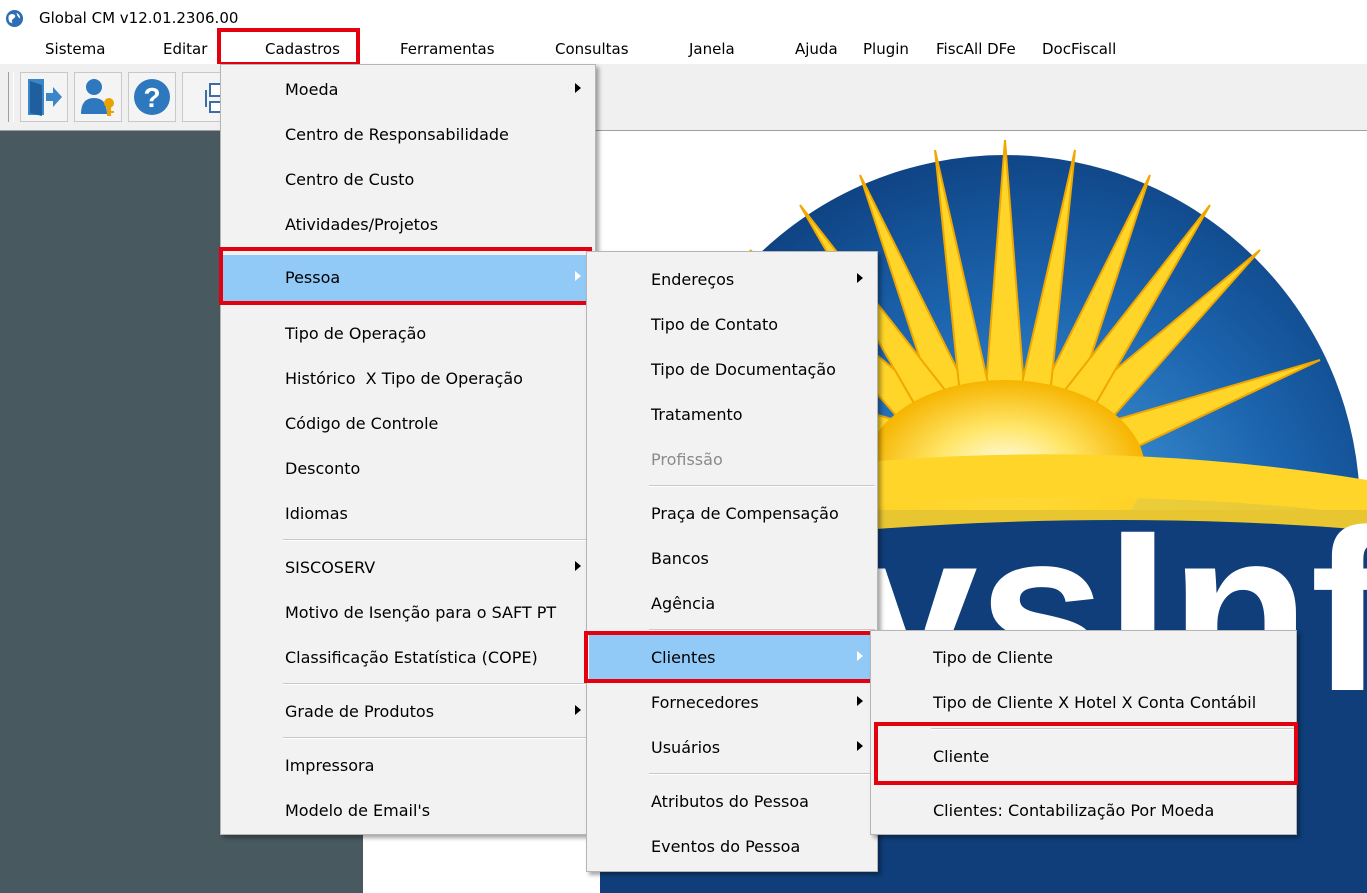  What do you see at coordinates (405, 276) in the screenshot?
I see `highlight-pessoa` at bounding box center [405, 276].